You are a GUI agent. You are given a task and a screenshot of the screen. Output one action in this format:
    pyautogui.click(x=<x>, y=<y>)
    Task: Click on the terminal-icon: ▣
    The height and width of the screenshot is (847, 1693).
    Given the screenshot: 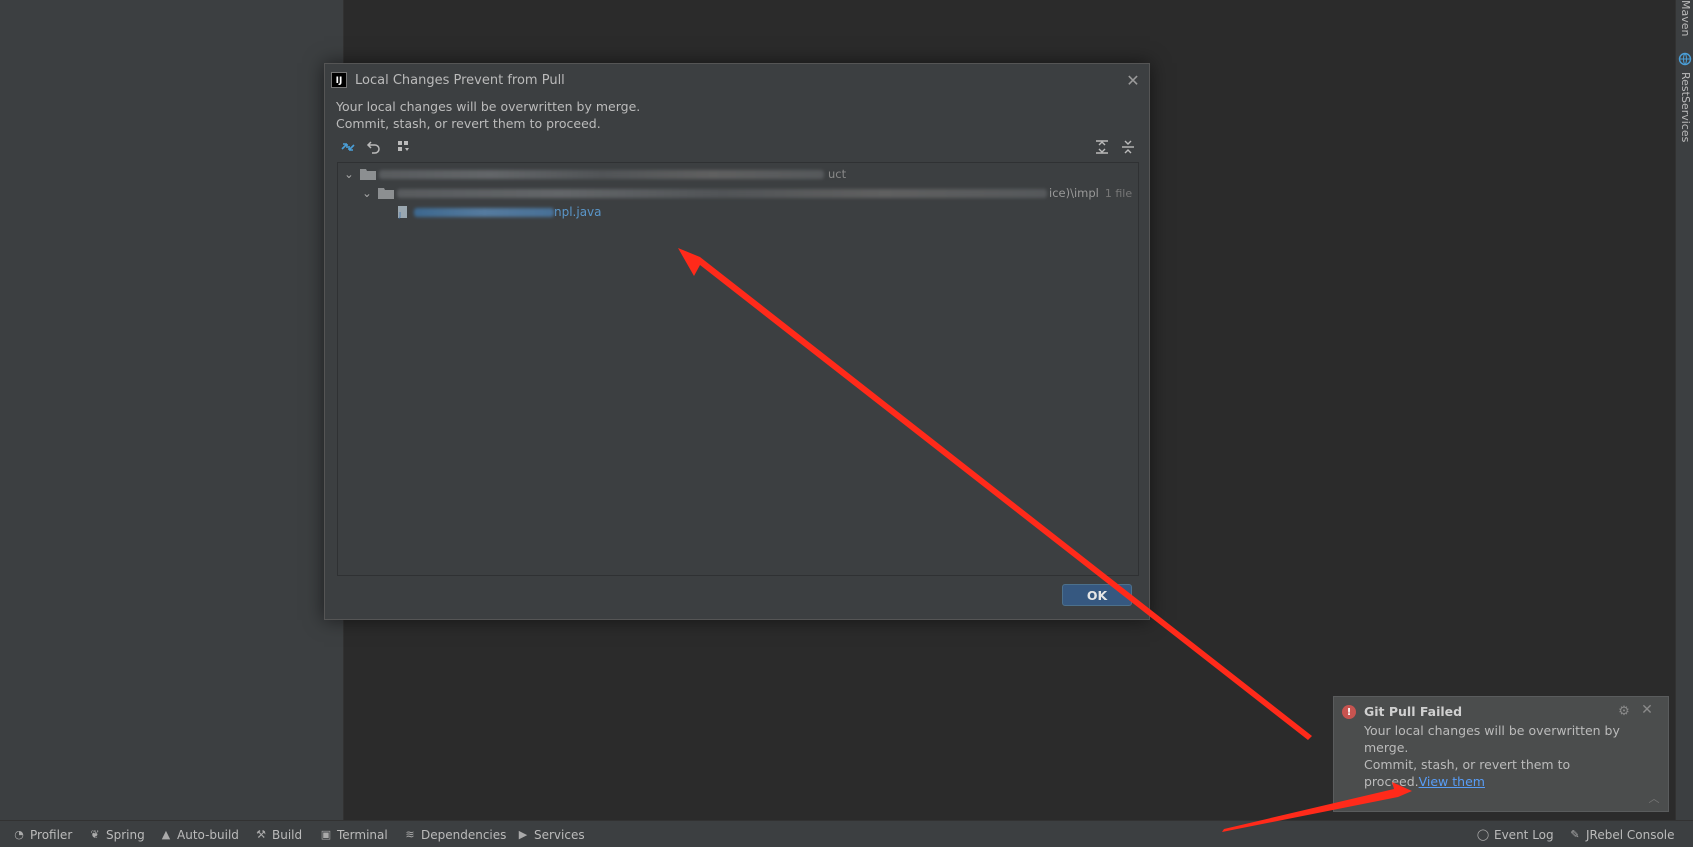 What is the action you would take?
    pyautogui.click(x=326, y=834)
    